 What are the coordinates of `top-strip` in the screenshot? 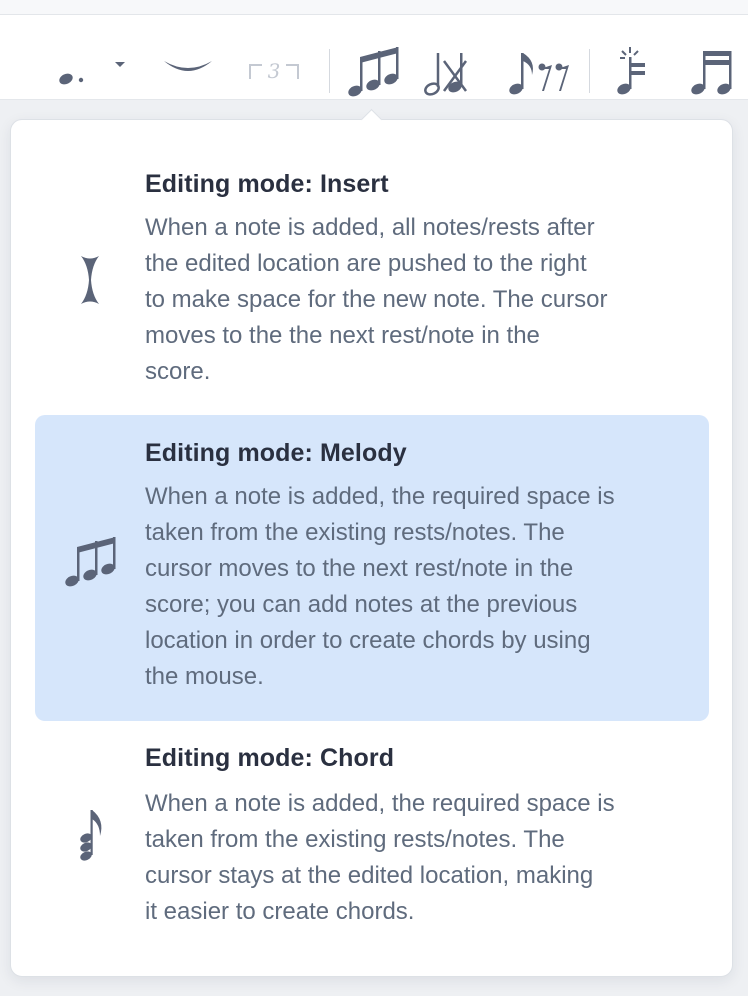 It's located at (374, 7).